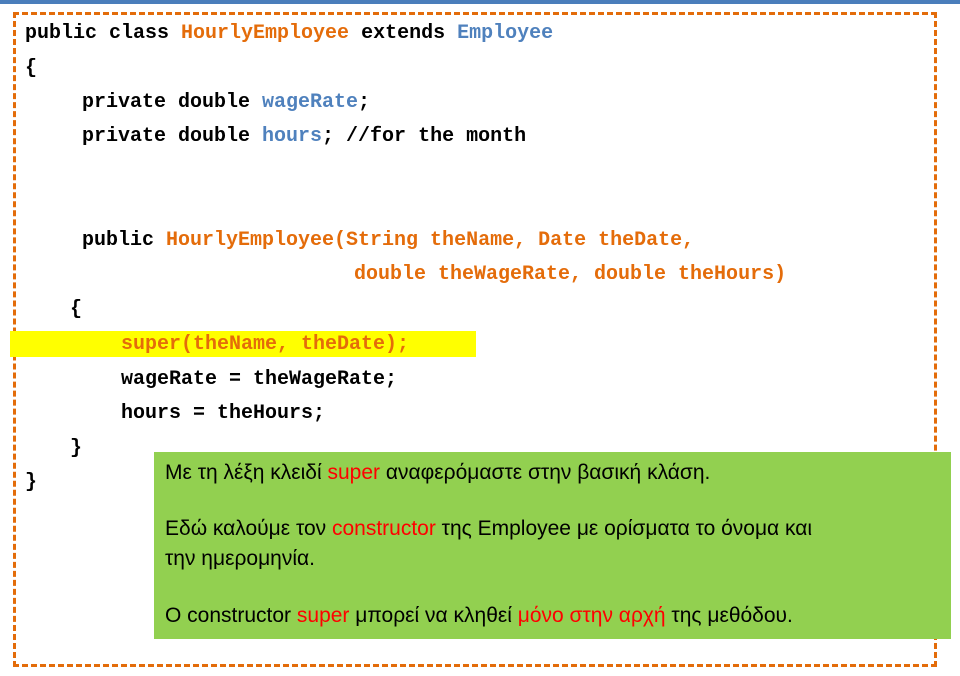  Describe the element at coordinates (729, 615) in the screenshot. I see `note-text: της μεθόδου.` at that location.